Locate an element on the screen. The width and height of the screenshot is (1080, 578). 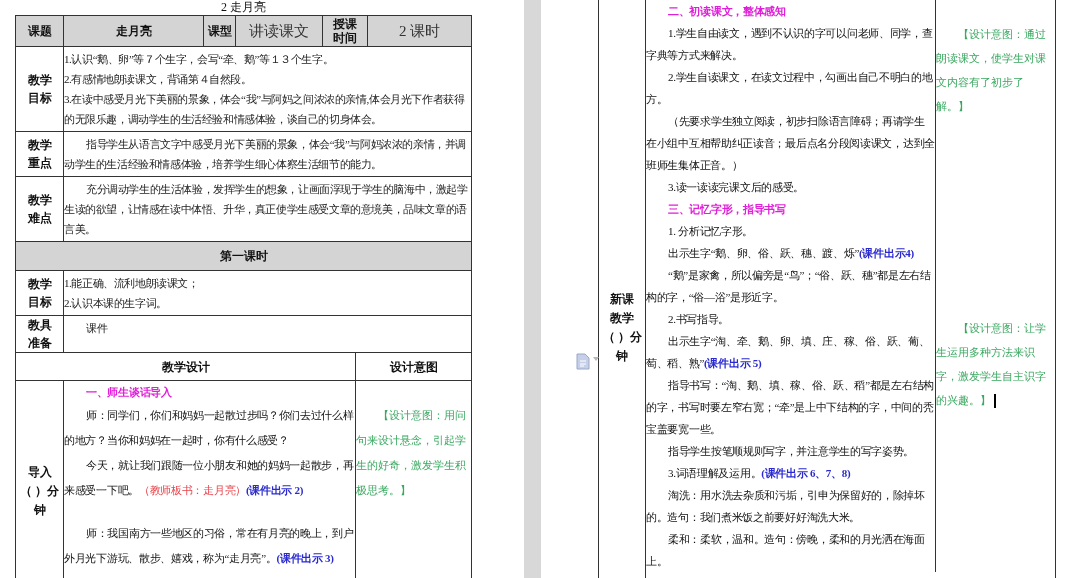
paragraph: 3.词语理解及运用。(课件出示 6、7、8) is located at coordinates (759, 473).